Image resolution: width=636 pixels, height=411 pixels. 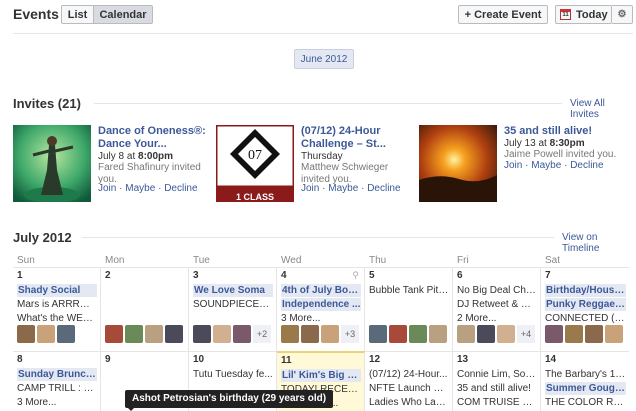 What do you see at coordinates (526, 334) in the screenshot?
I see `more-friends-count: +4` at bounding box center [526, 334].